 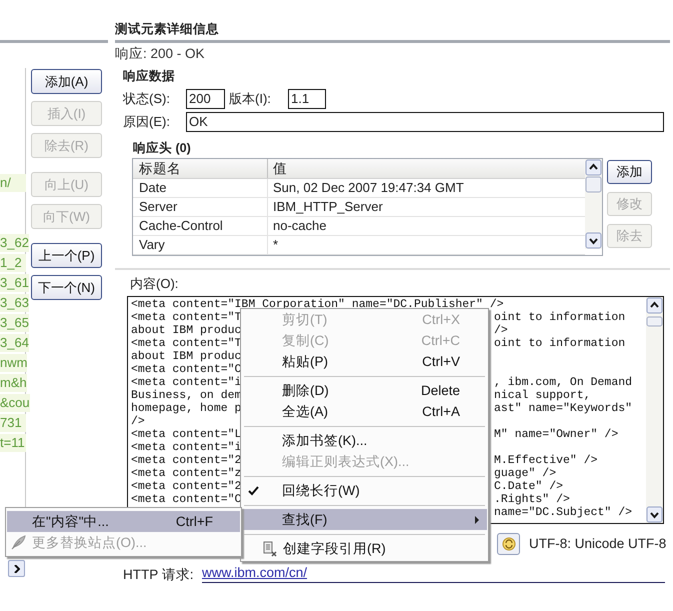 I want to click on menu-item: 回绕长行(W), so click(x=364, y=490).